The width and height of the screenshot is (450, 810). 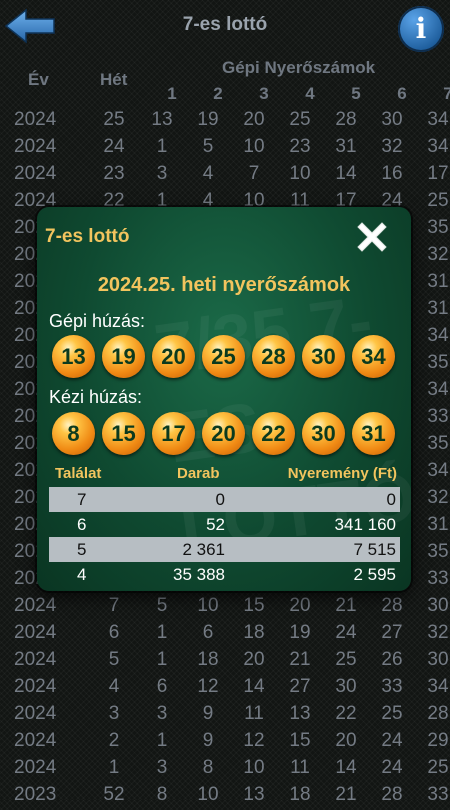 I want to click on number-ball: 20, so click(x=173, y=356).